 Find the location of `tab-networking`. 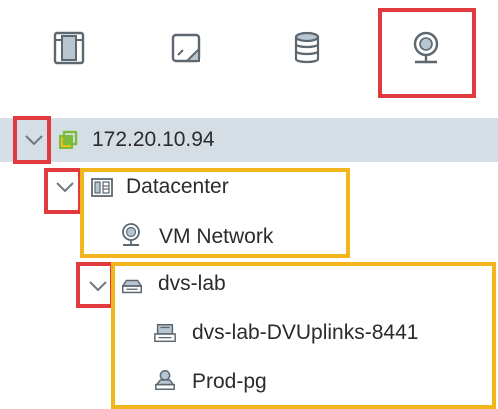

tab-networking is located at coordinates (426, 48).